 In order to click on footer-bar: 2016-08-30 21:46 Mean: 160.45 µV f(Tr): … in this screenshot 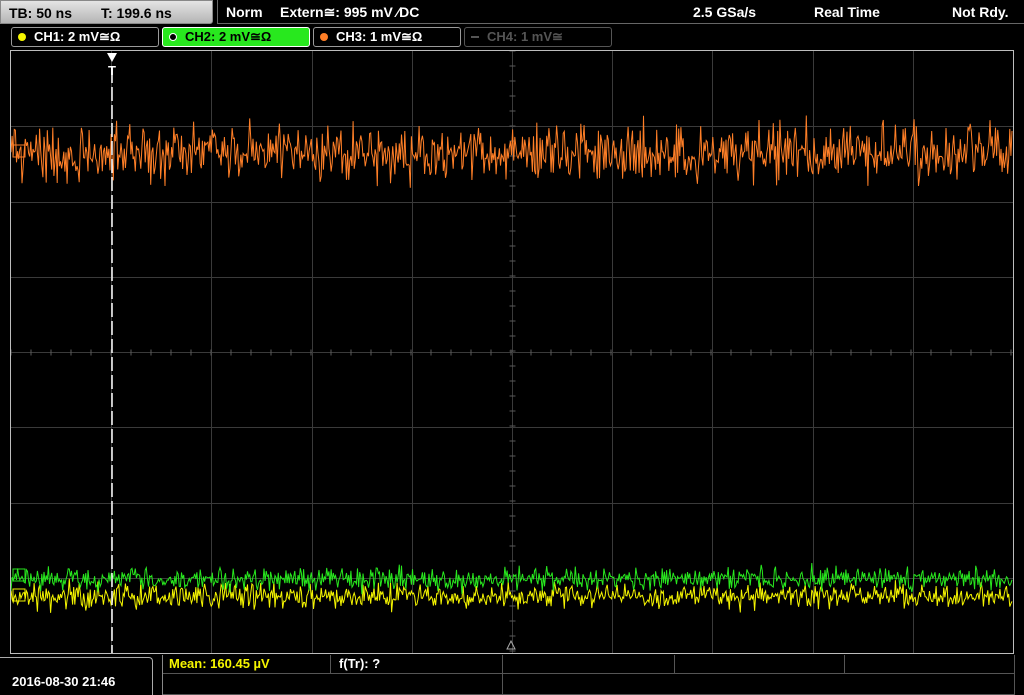, I will do `click(512, 675)`.